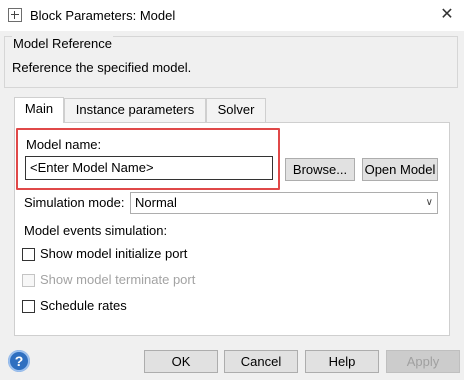  Describe the element at coordinates (103, 15) in the screenshot. I see `window-title: Block Parameters: Model` at that location.